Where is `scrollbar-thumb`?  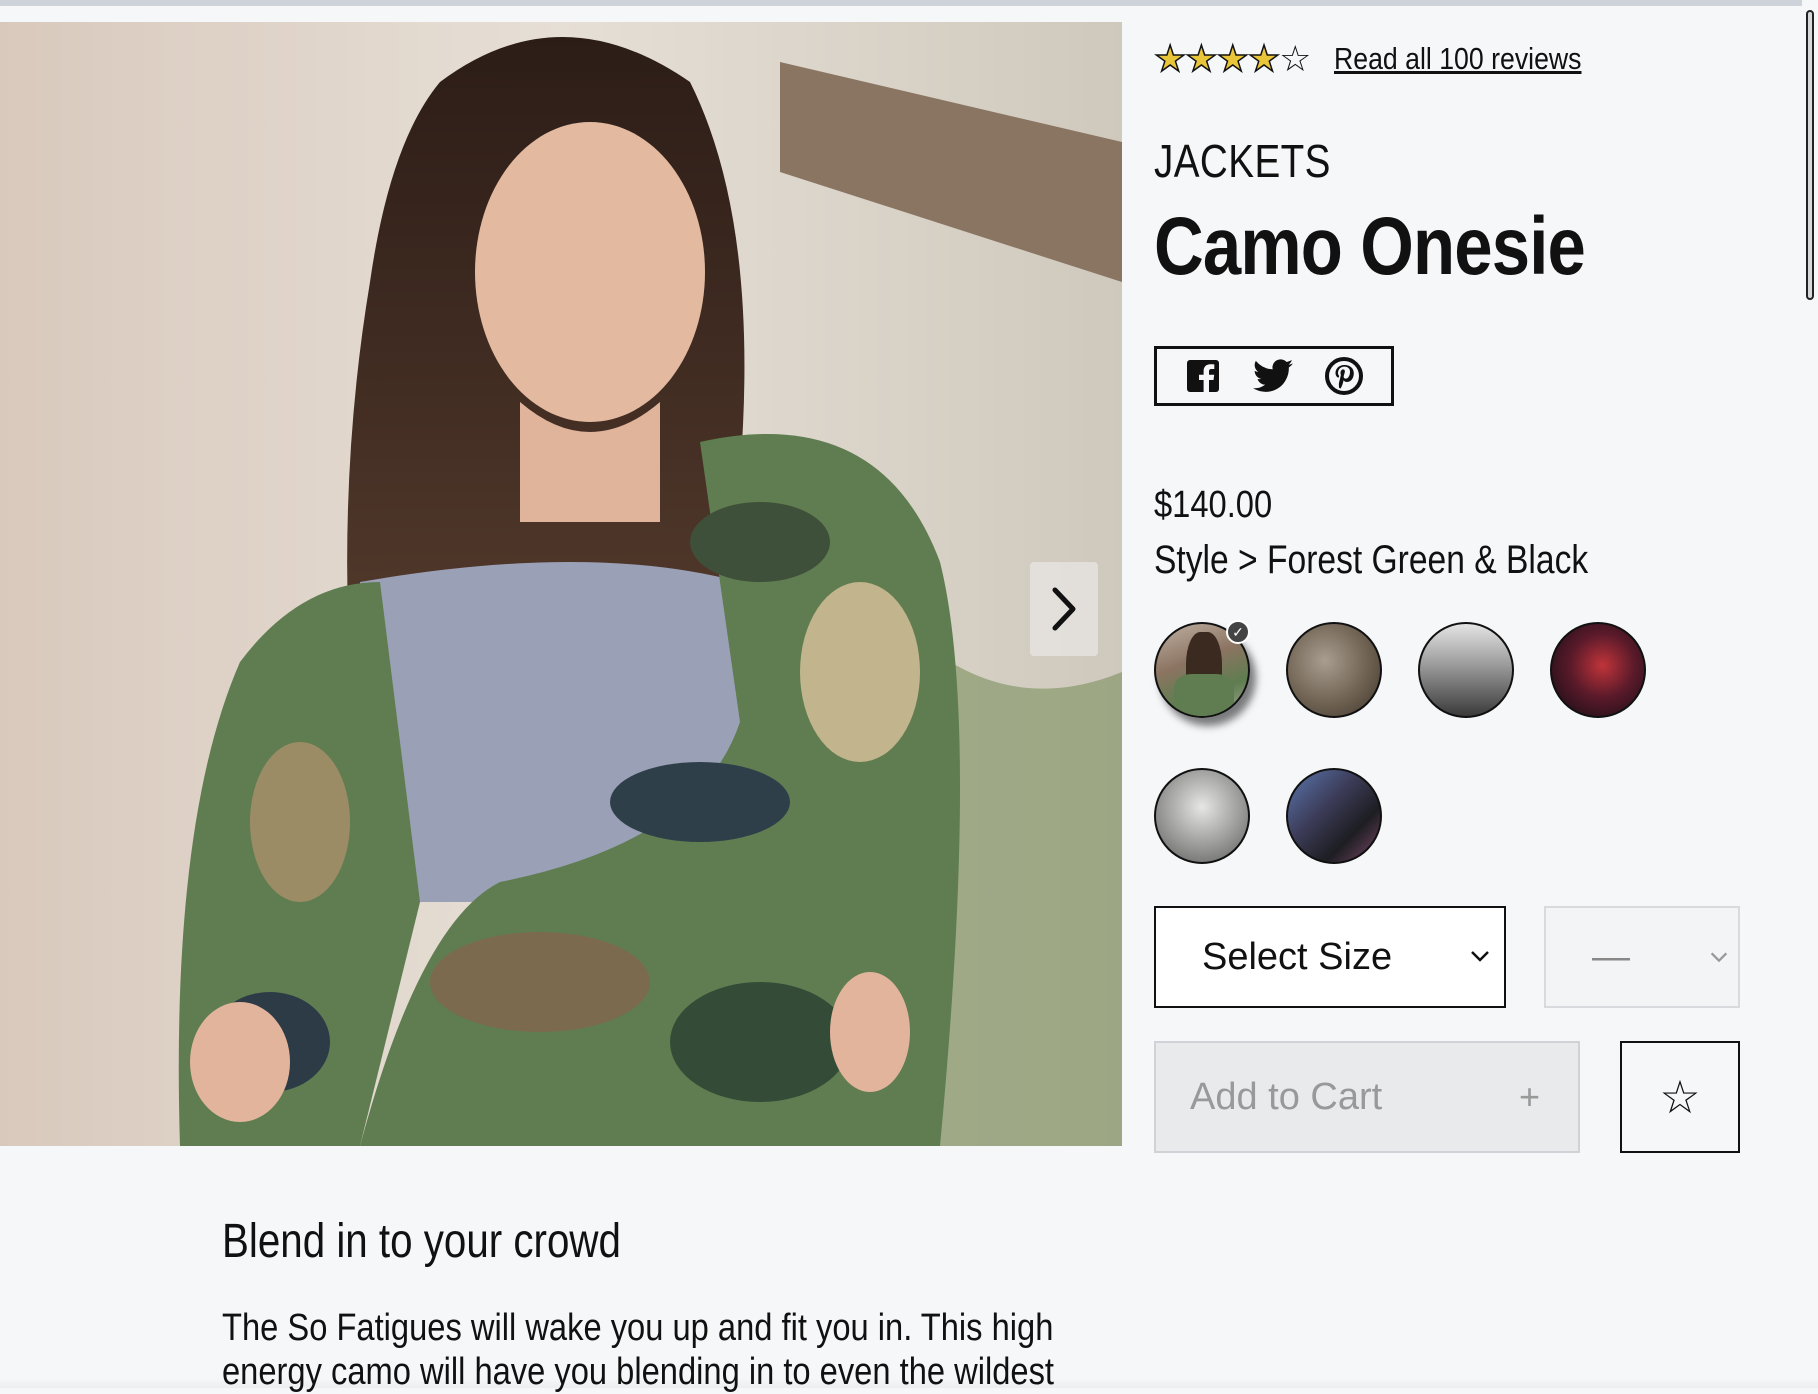 scrollbar-thumb is located at coordinates (1810, 155).